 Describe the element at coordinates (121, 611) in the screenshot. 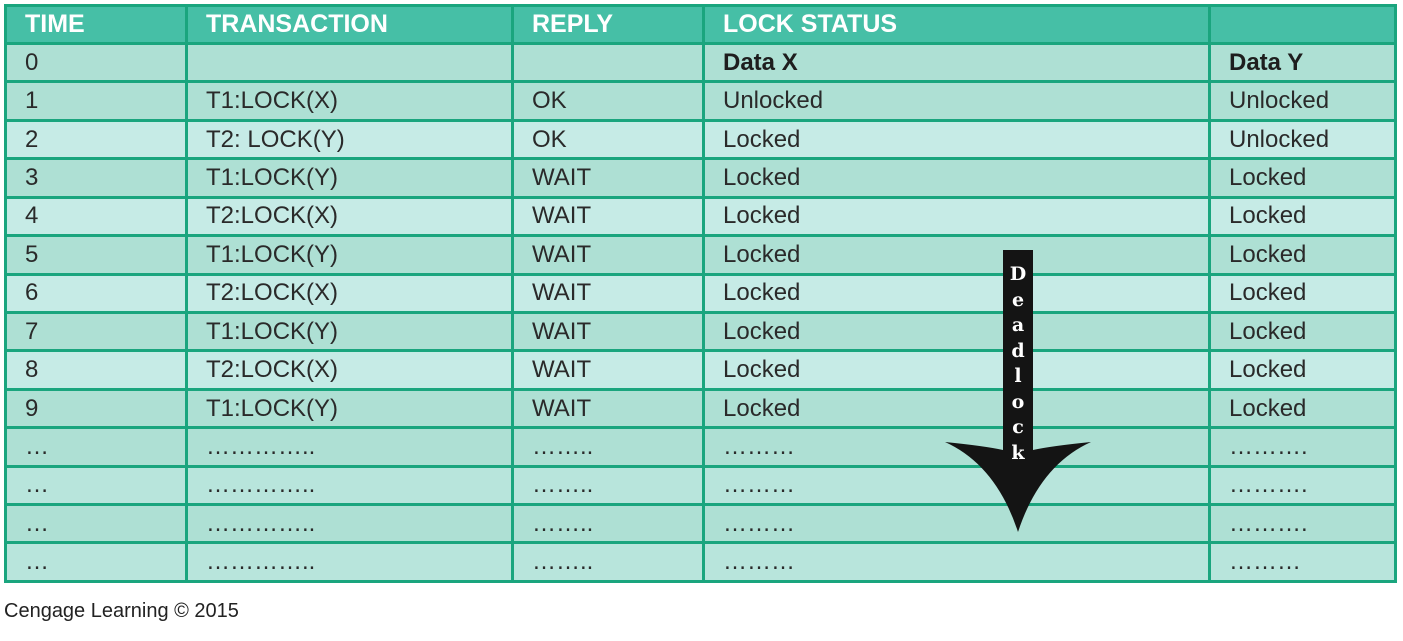

I see `copyright-credit: Cengage Learning © 2015` at that location.